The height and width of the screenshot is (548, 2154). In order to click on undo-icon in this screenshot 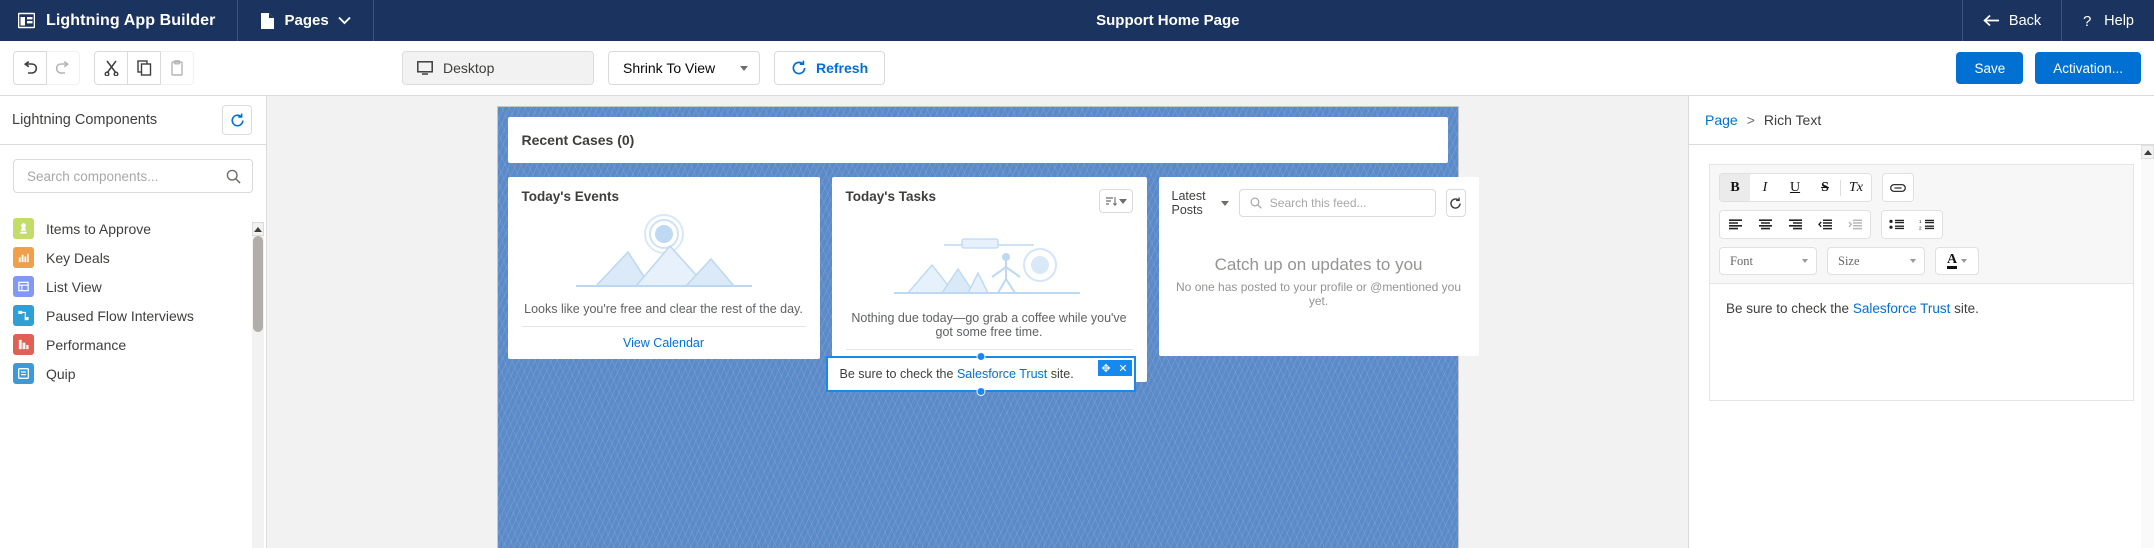, I will do `click(30, 68)`.